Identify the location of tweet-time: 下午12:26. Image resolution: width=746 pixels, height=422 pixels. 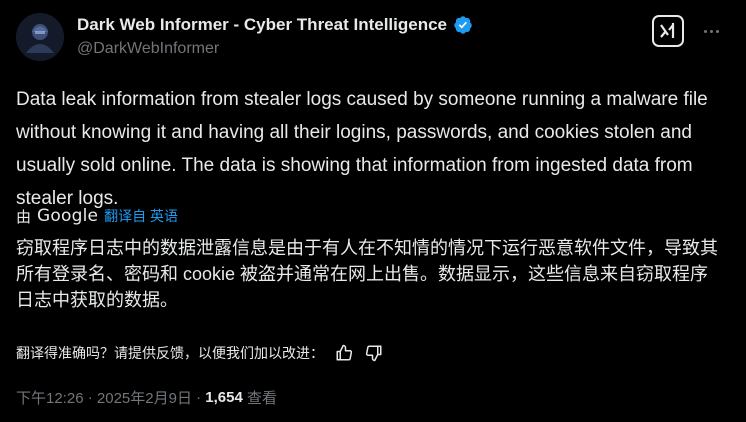
(50, 397).